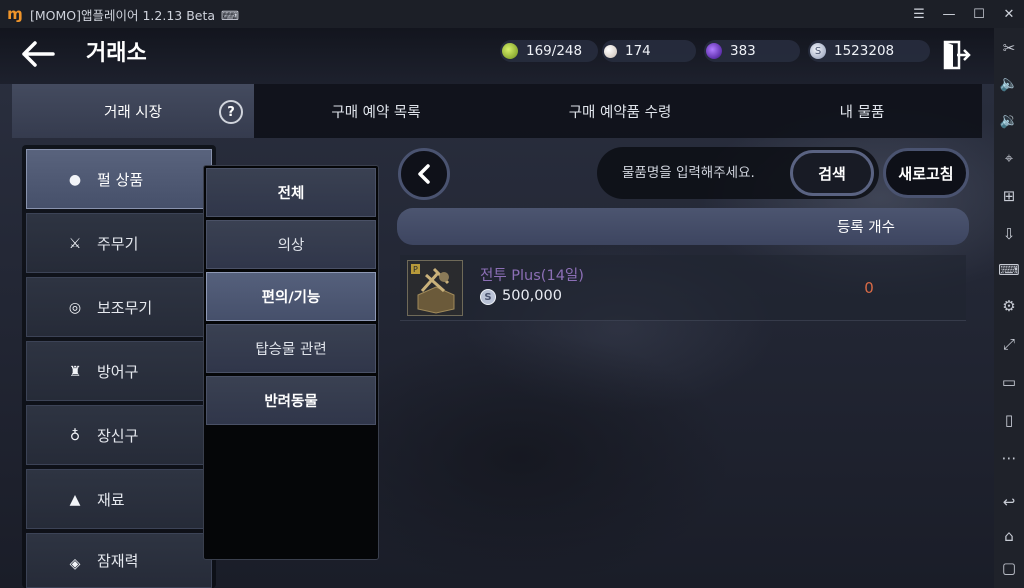  I want to click on category-label: 펄 상품, so click(120, 179).